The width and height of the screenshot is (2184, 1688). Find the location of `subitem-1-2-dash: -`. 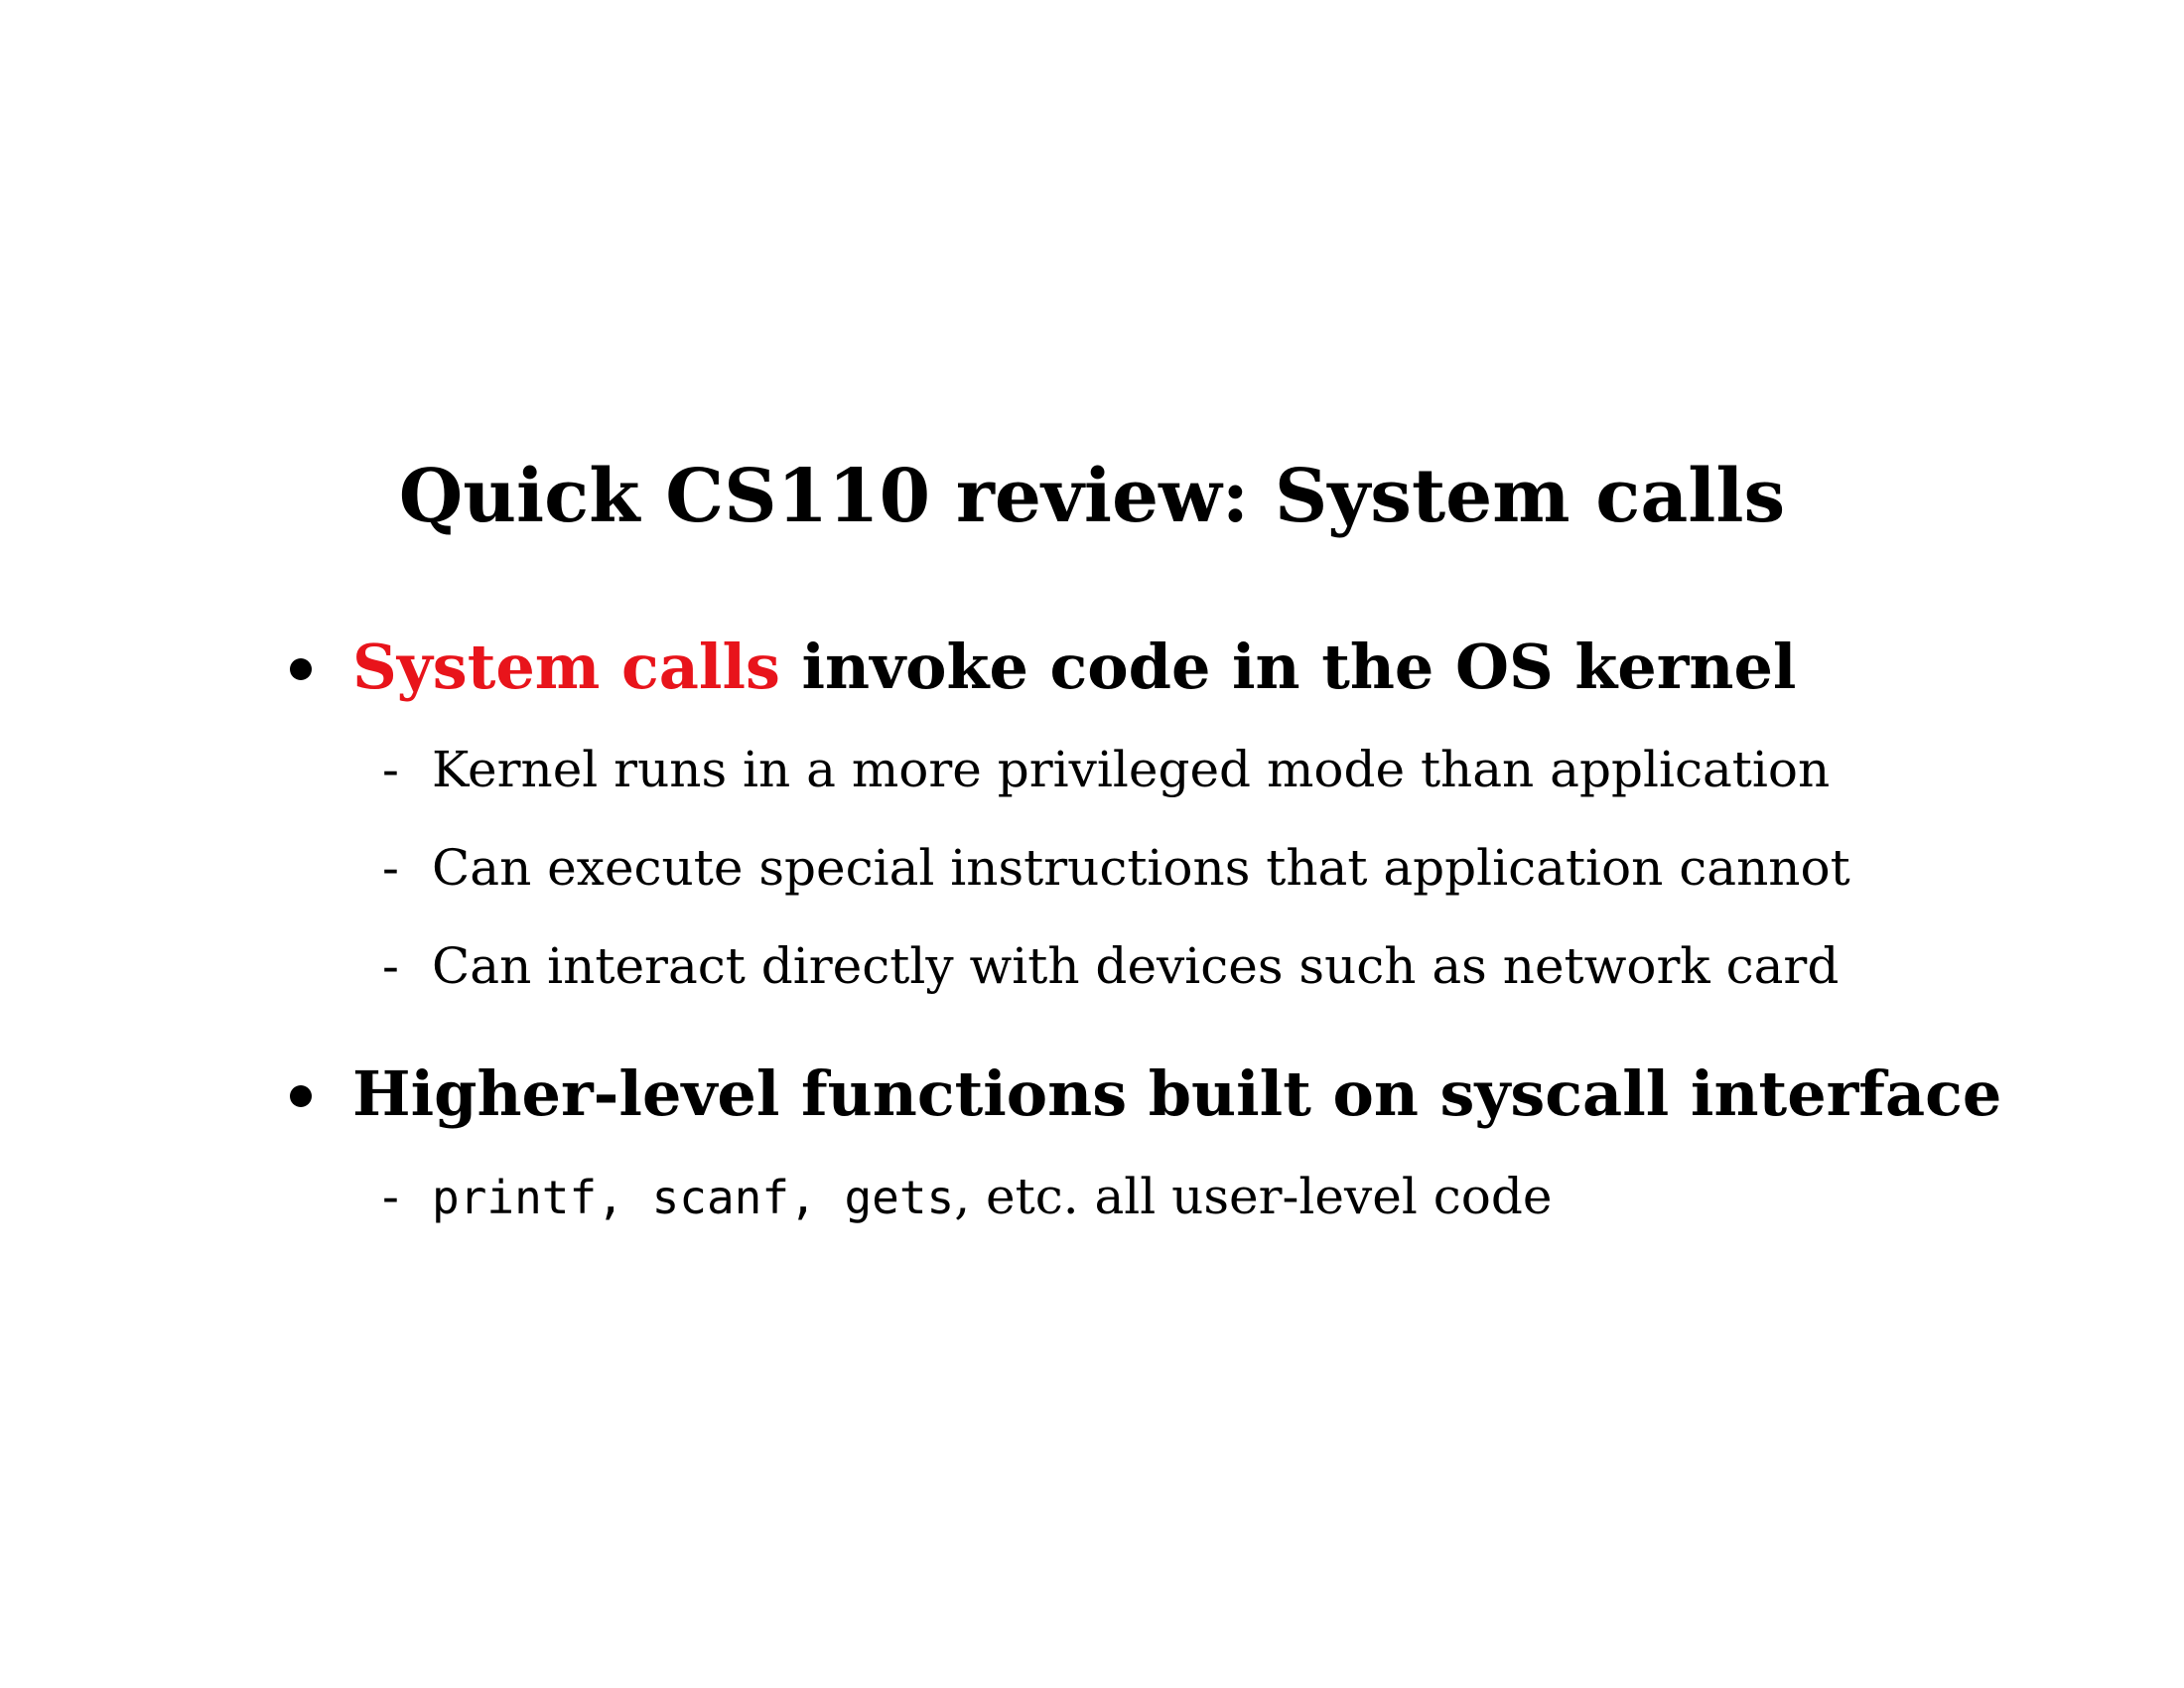

subitem-1-2-dash: - is located at coordinates (390, 868).